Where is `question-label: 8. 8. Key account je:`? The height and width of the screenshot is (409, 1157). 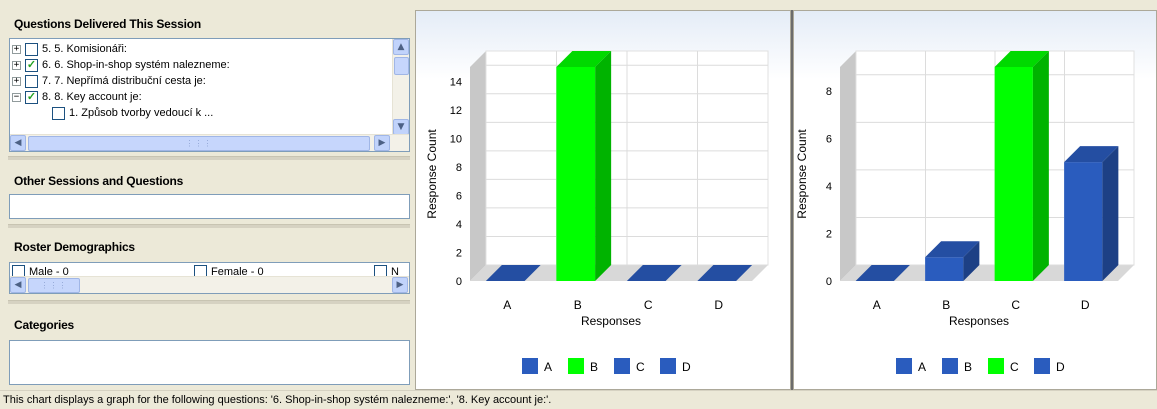
question-label: 8. 8. Key account je: is located at coordinates (92, 97).